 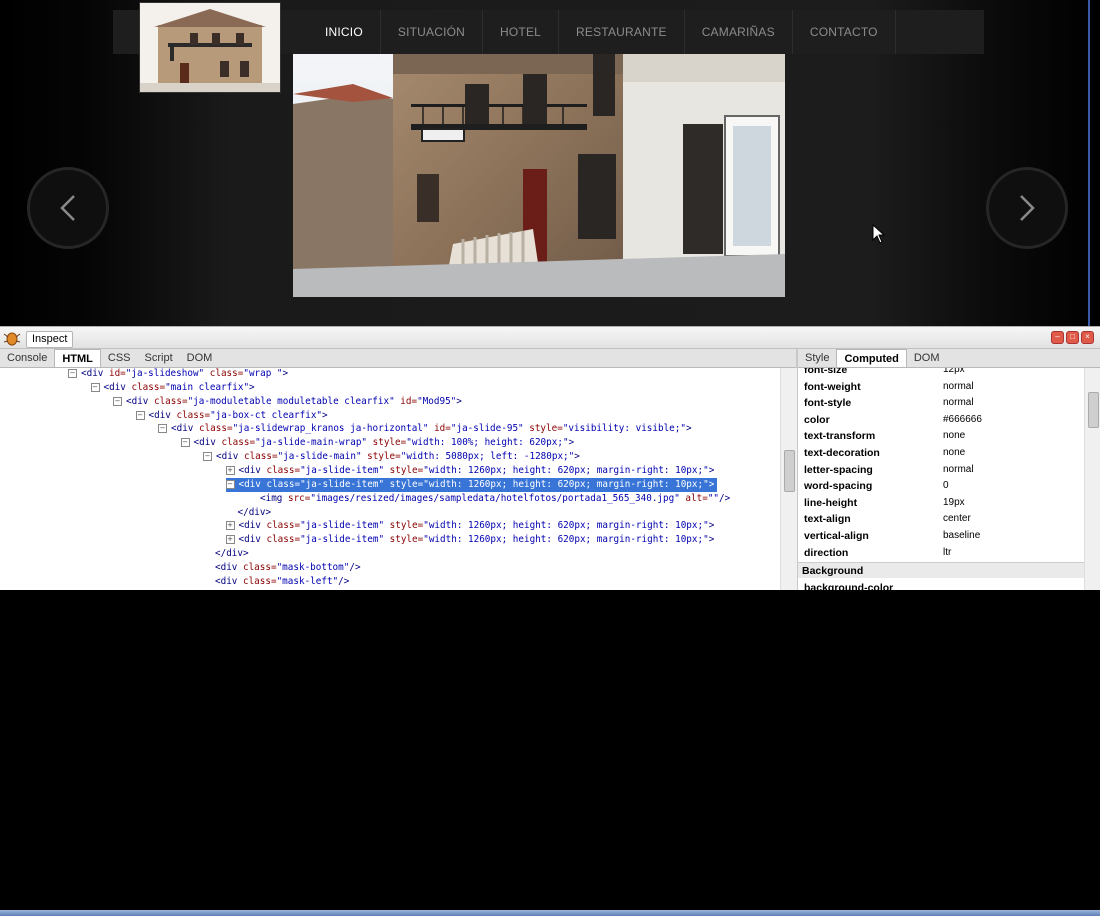 I want to click on computed-prop-name: font-weight, so click(x=832, y=386).